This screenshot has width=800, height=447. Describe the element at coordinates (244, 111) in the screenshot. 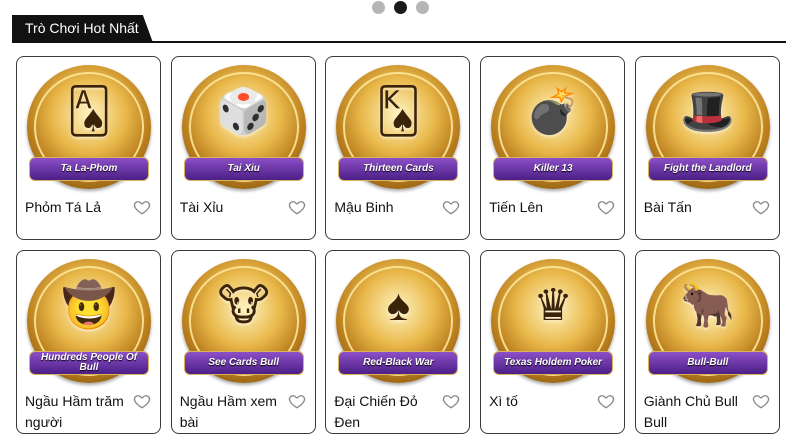

I see `game-artwork-icon: 🎲` at that location.